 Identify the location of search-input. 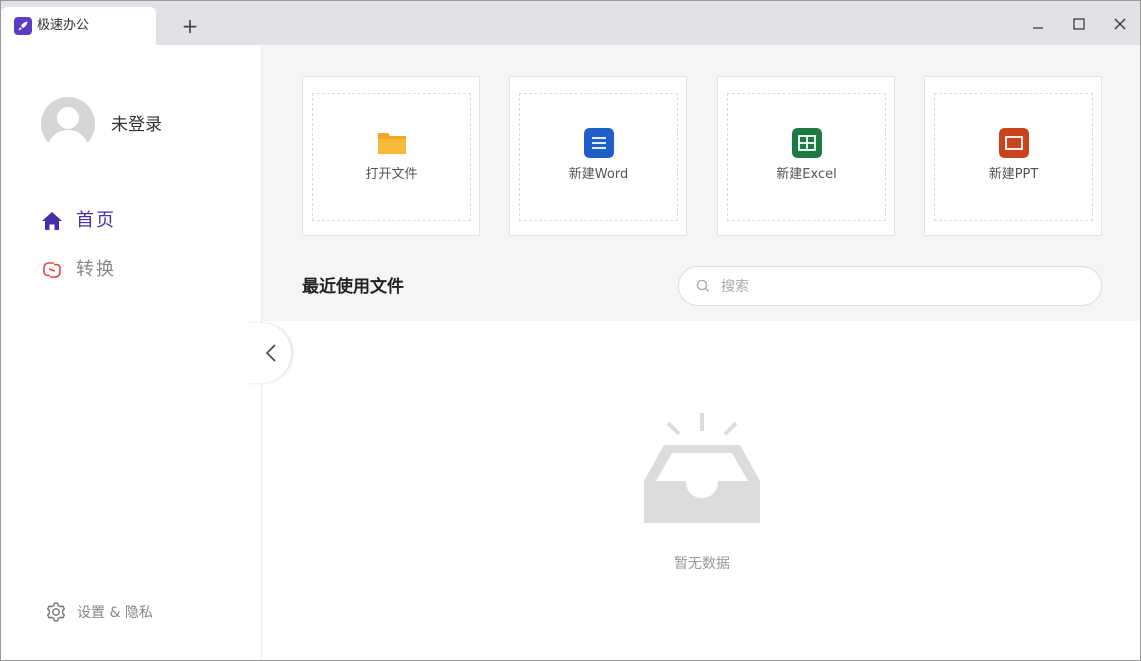
(901, 287).